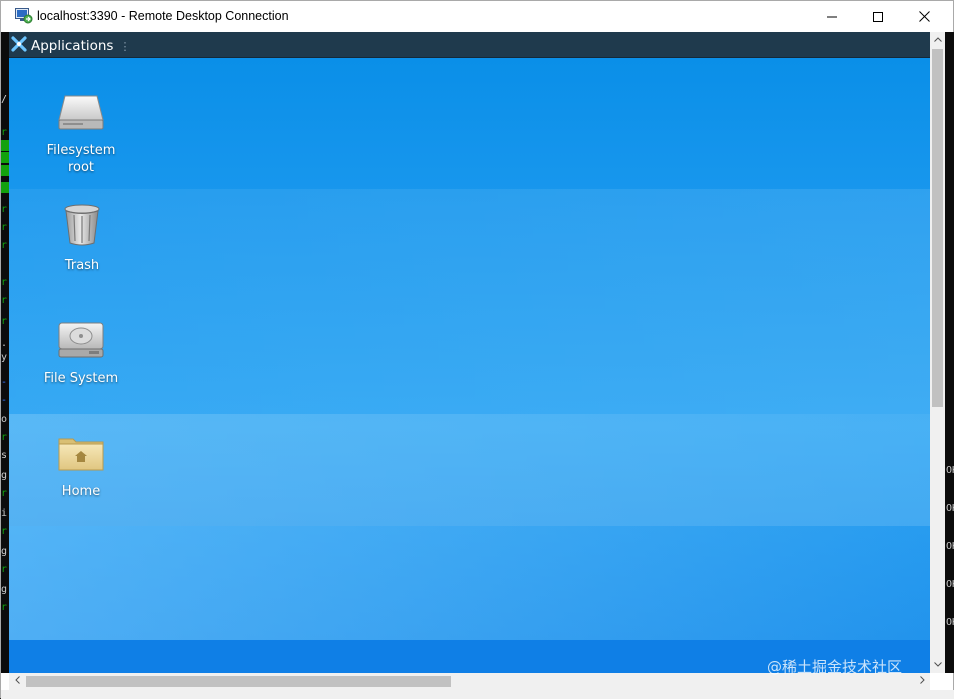 This screenshot has width=954, height=699. I want to click on scroll-right-button, so click(922, 681).